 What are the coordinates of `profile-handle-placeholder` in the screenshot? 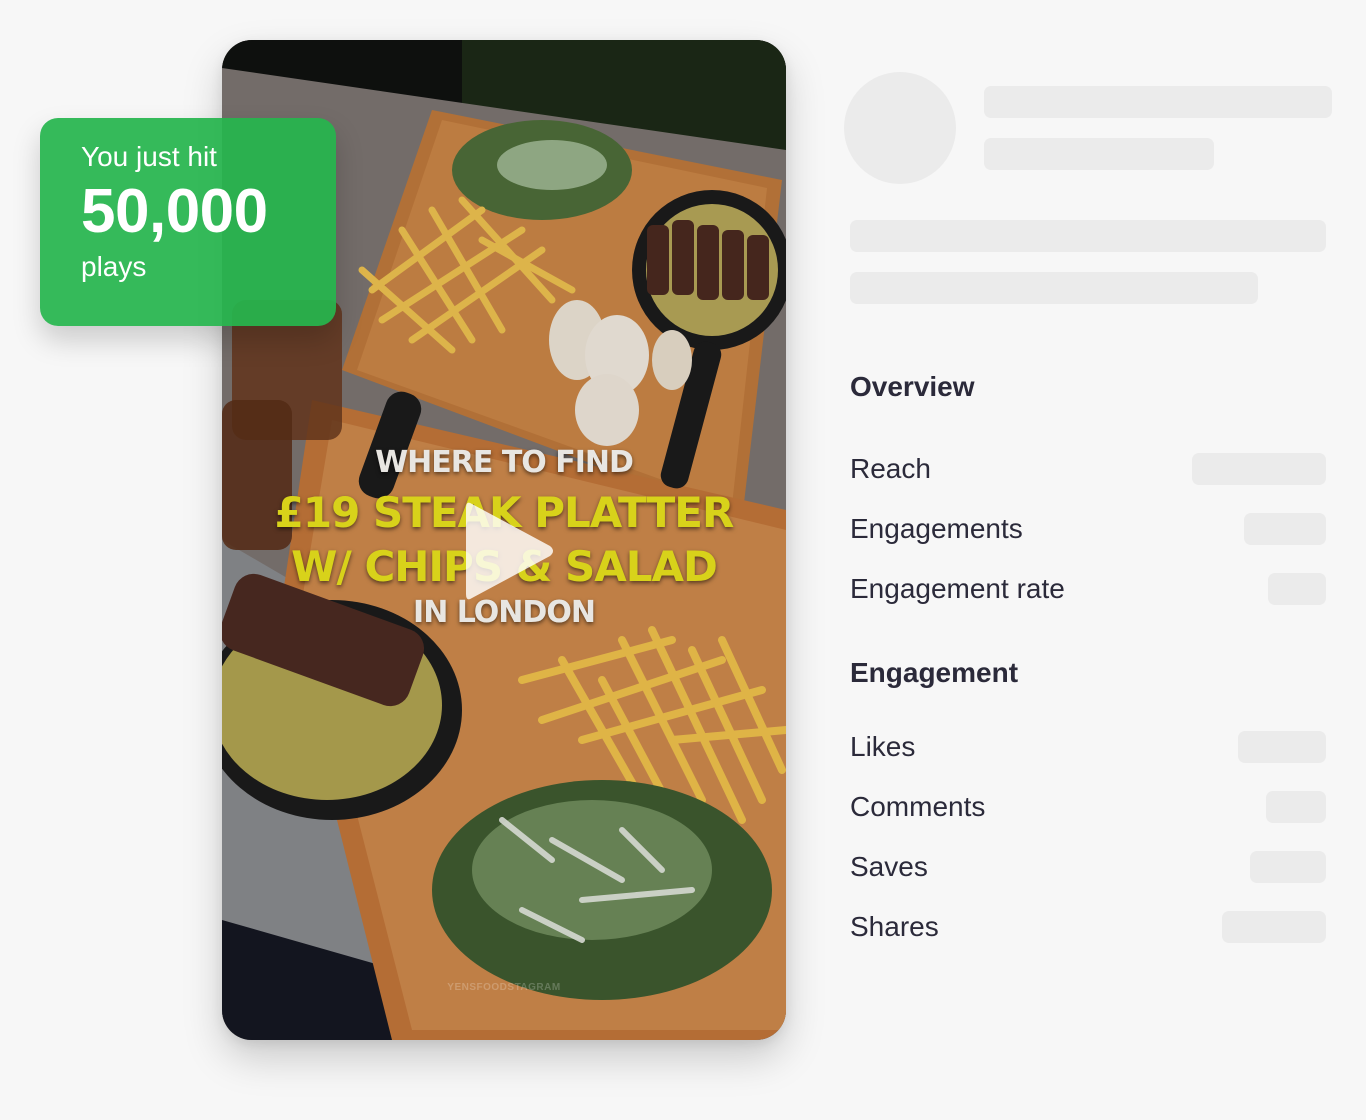 It's located at (1099, 154).